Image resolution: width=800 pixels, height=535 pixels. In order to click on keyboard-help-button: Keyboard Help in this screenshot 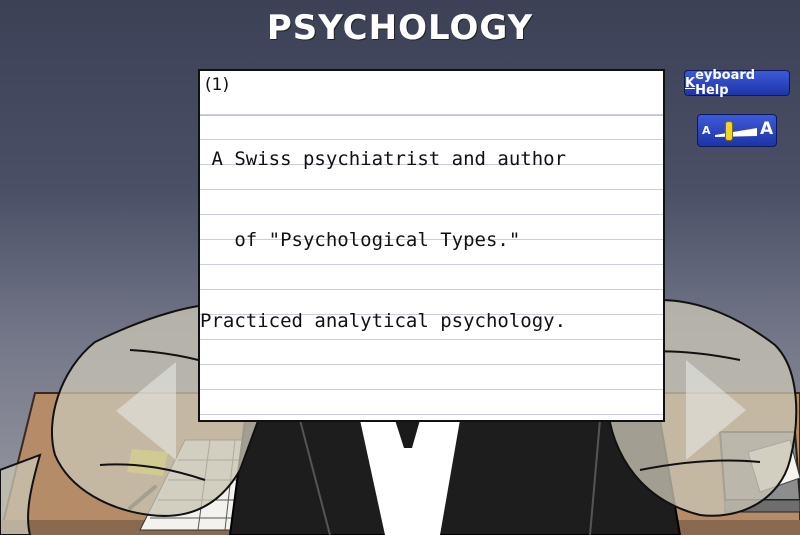, I will do `click(737, 83)`.